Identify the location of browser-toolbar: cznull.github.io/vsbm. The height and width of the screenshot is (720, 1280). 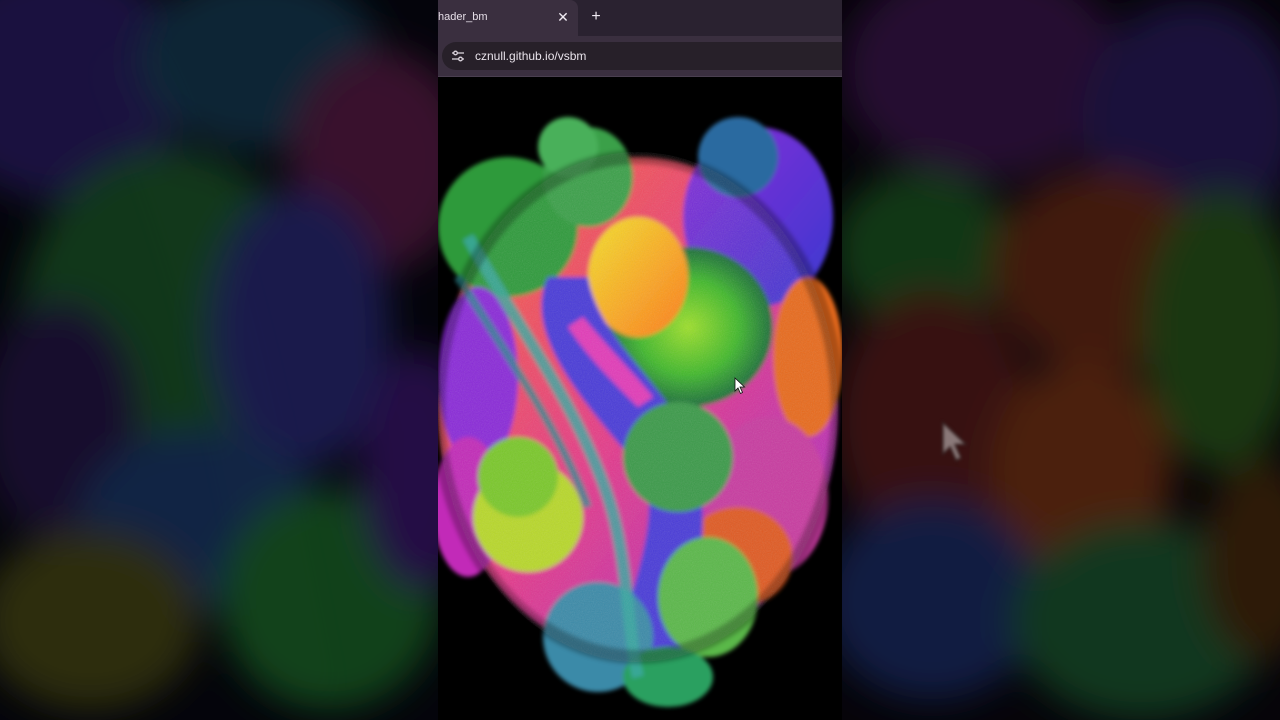
(640, 56).